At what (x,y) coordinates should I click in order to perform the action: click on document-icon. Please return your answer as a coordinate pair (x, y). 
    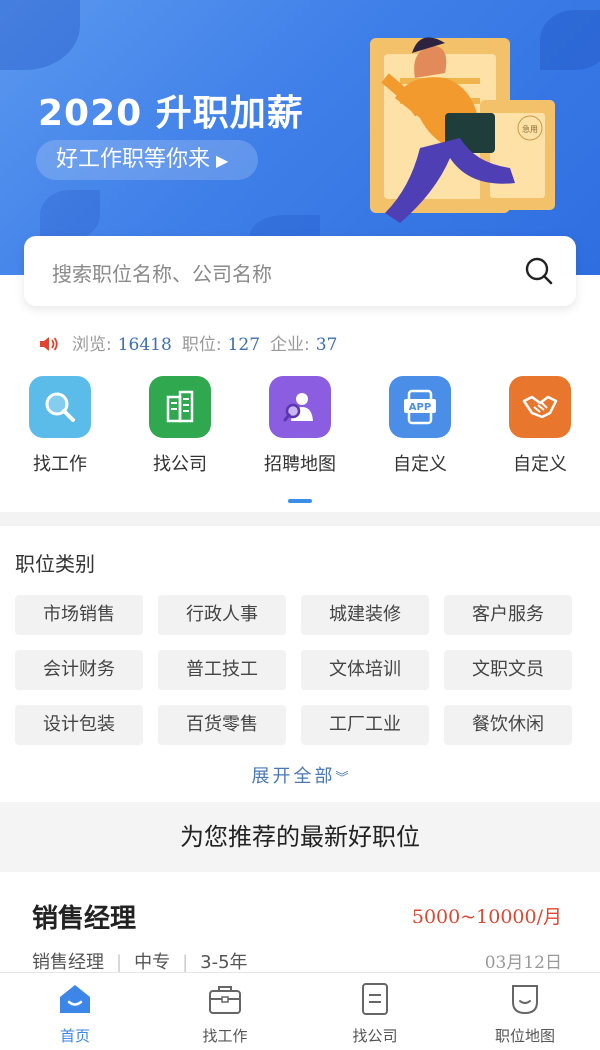
    Looking at the image, I should click on (375, 999).